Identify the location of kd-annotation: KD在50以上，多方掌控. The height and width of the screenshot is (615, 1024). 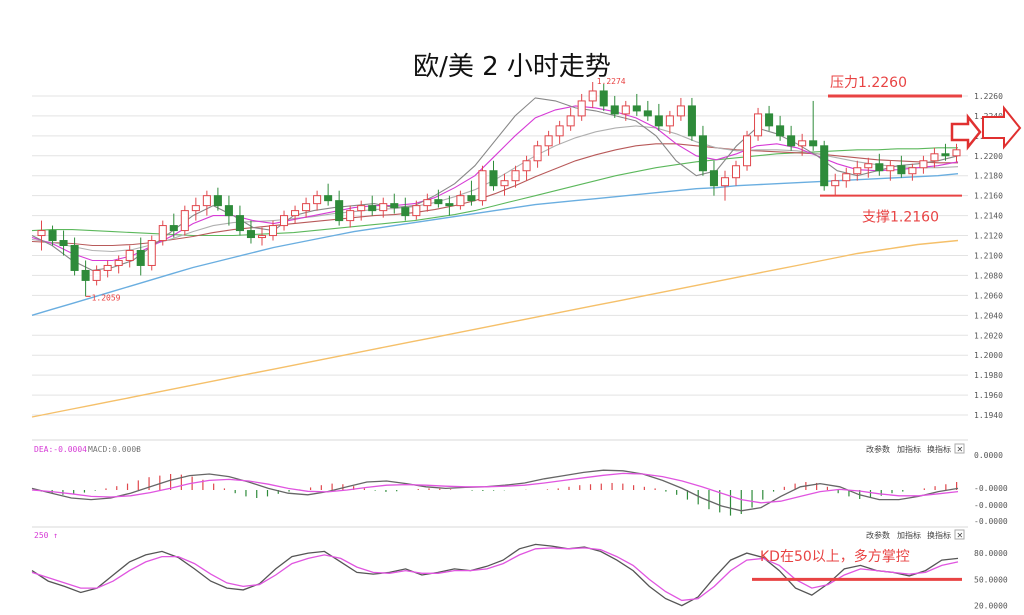
(835, 556).